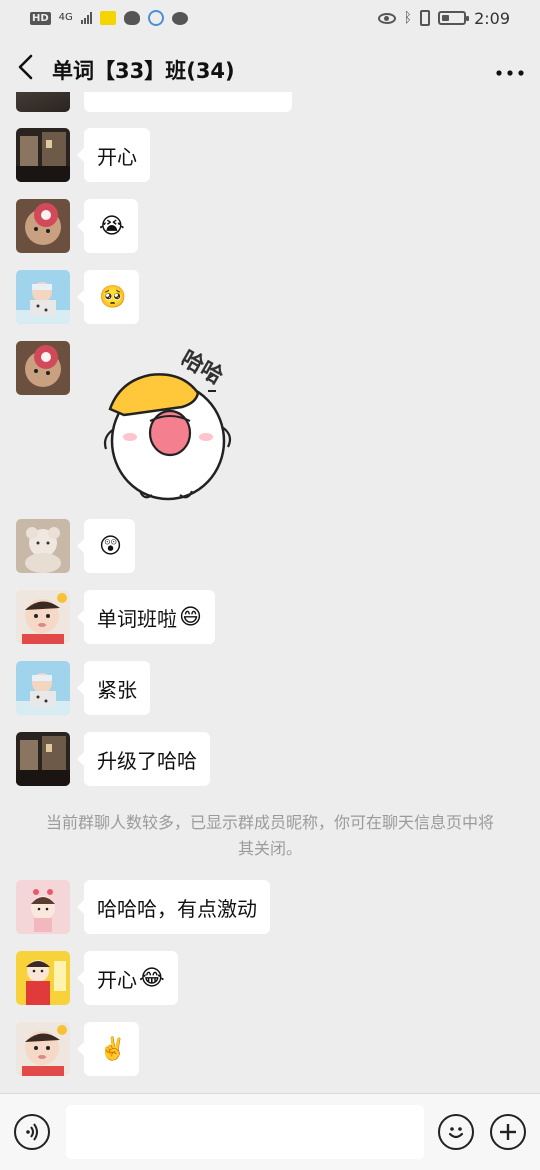 The height and width of the screenshot is (1170, 540). I want to click on message-text: 单词班啦, so click(137, 618).